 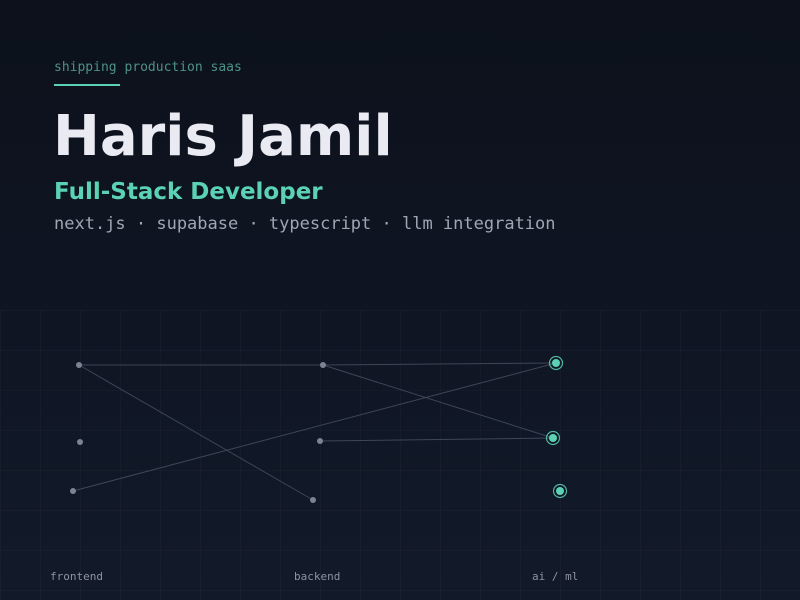 I want to click on layer-label-frontend: frontend, so click(x=76, y=576).